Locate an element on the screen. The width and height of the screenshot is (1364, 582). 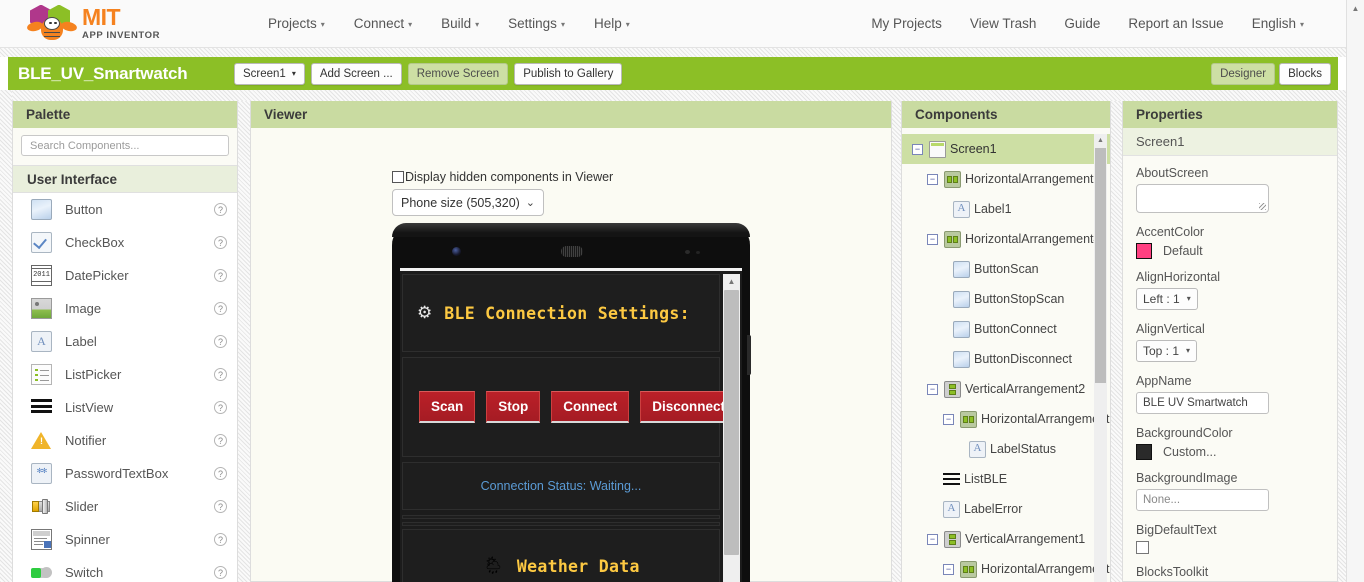
menu-build: Build ▾ is located at coordinates (460, 23).